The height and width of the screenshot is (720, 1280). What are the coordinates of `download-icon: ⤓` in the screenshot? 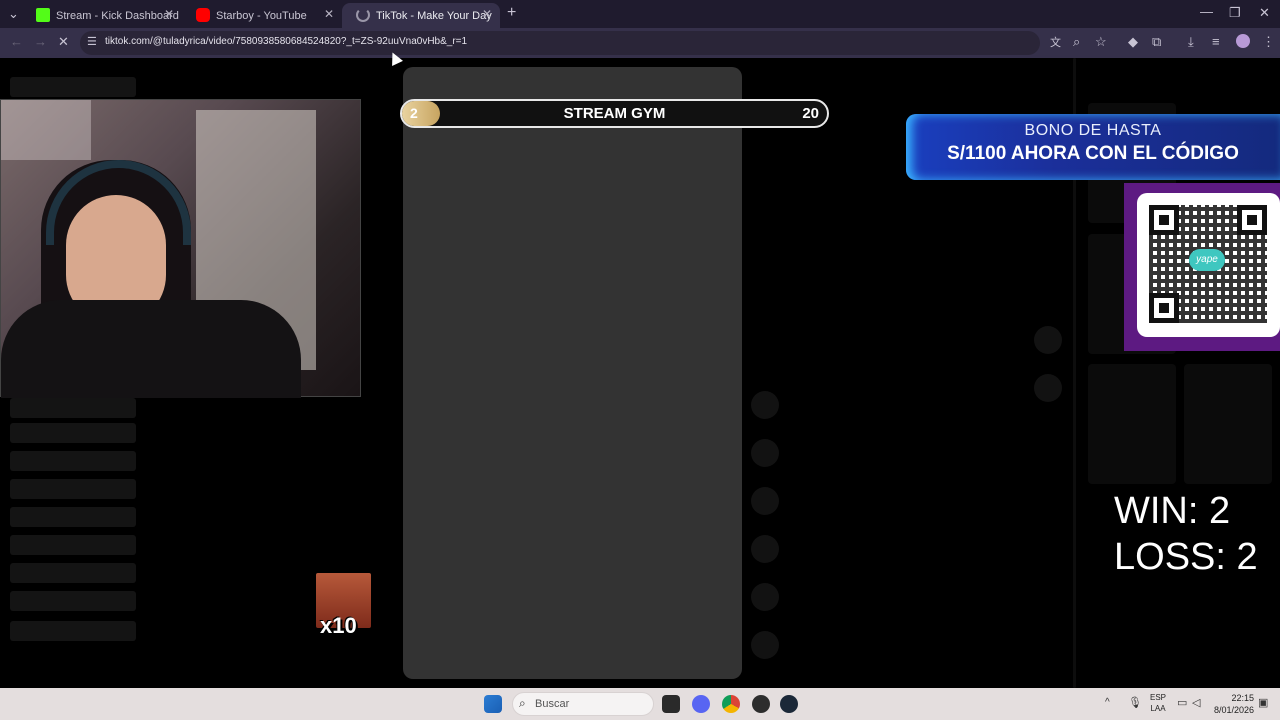 It's located at (1191, 42).